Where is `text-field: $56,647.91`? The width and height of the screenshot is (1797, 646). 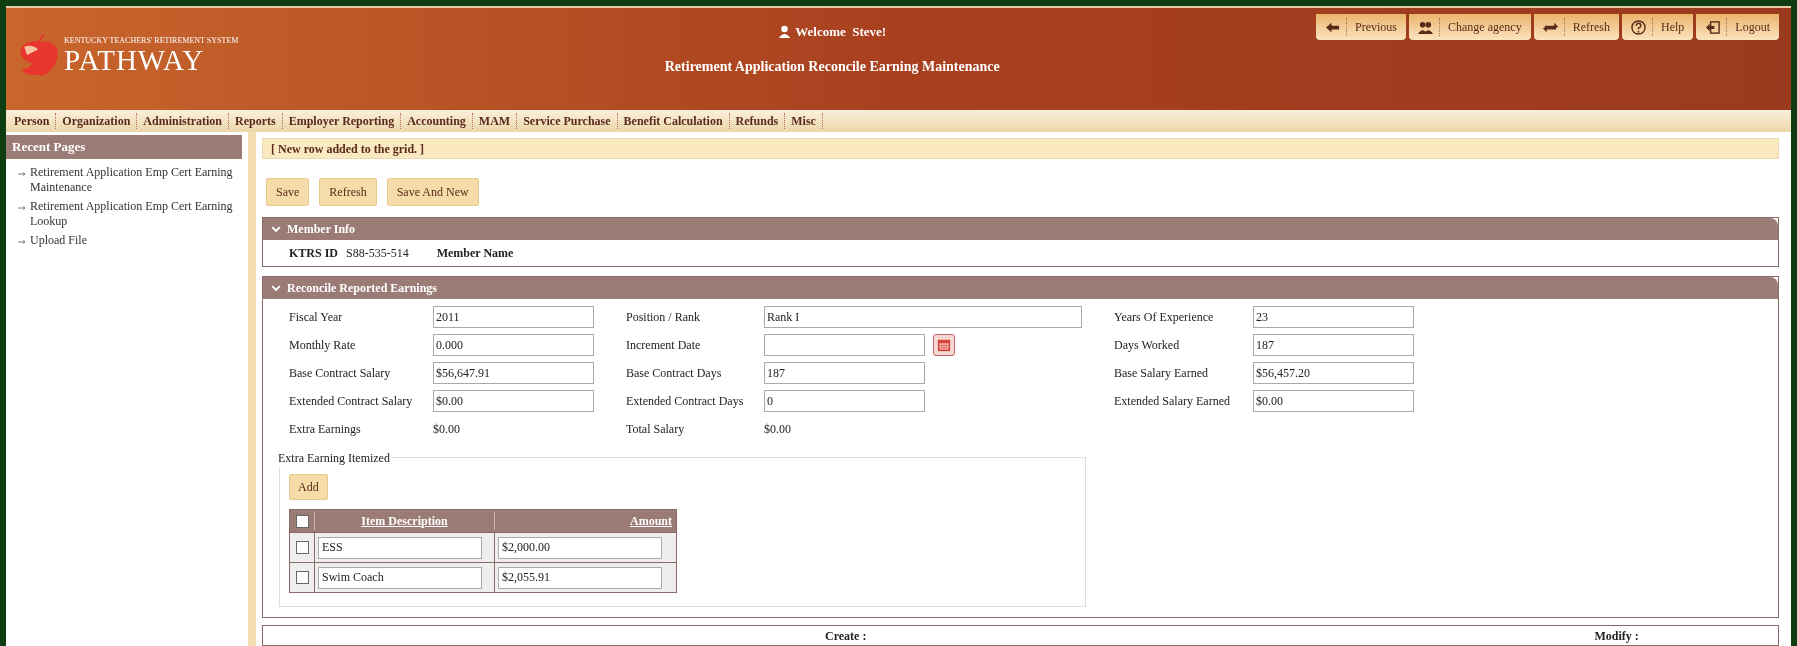
text-field: $56,647.91 is located at coordinates (513, 373).